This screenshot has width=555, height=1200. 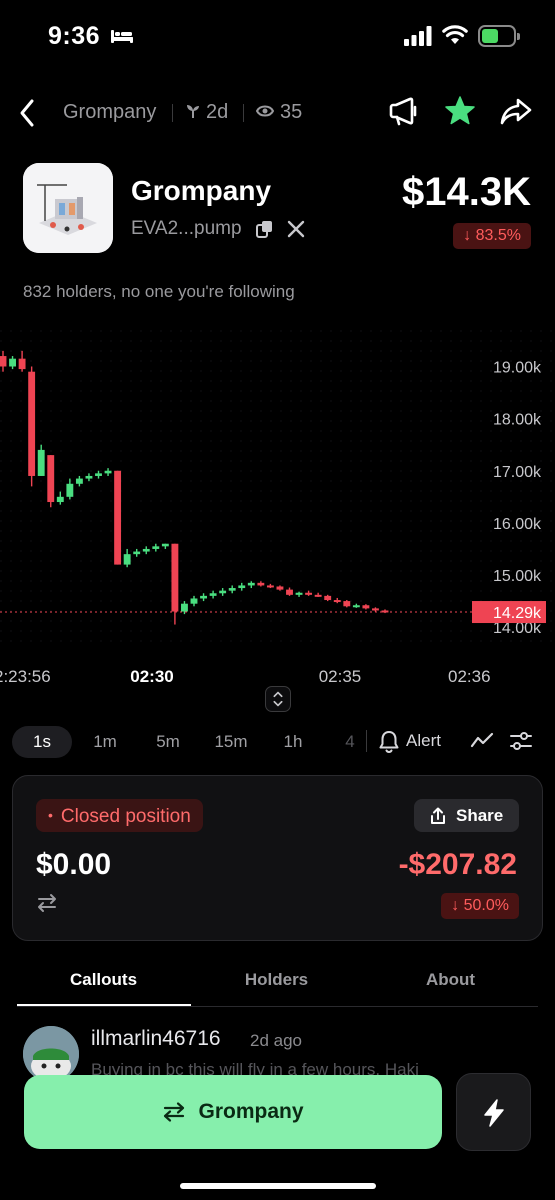 I want to click on share-button: Share, so click(x=466, y=815).